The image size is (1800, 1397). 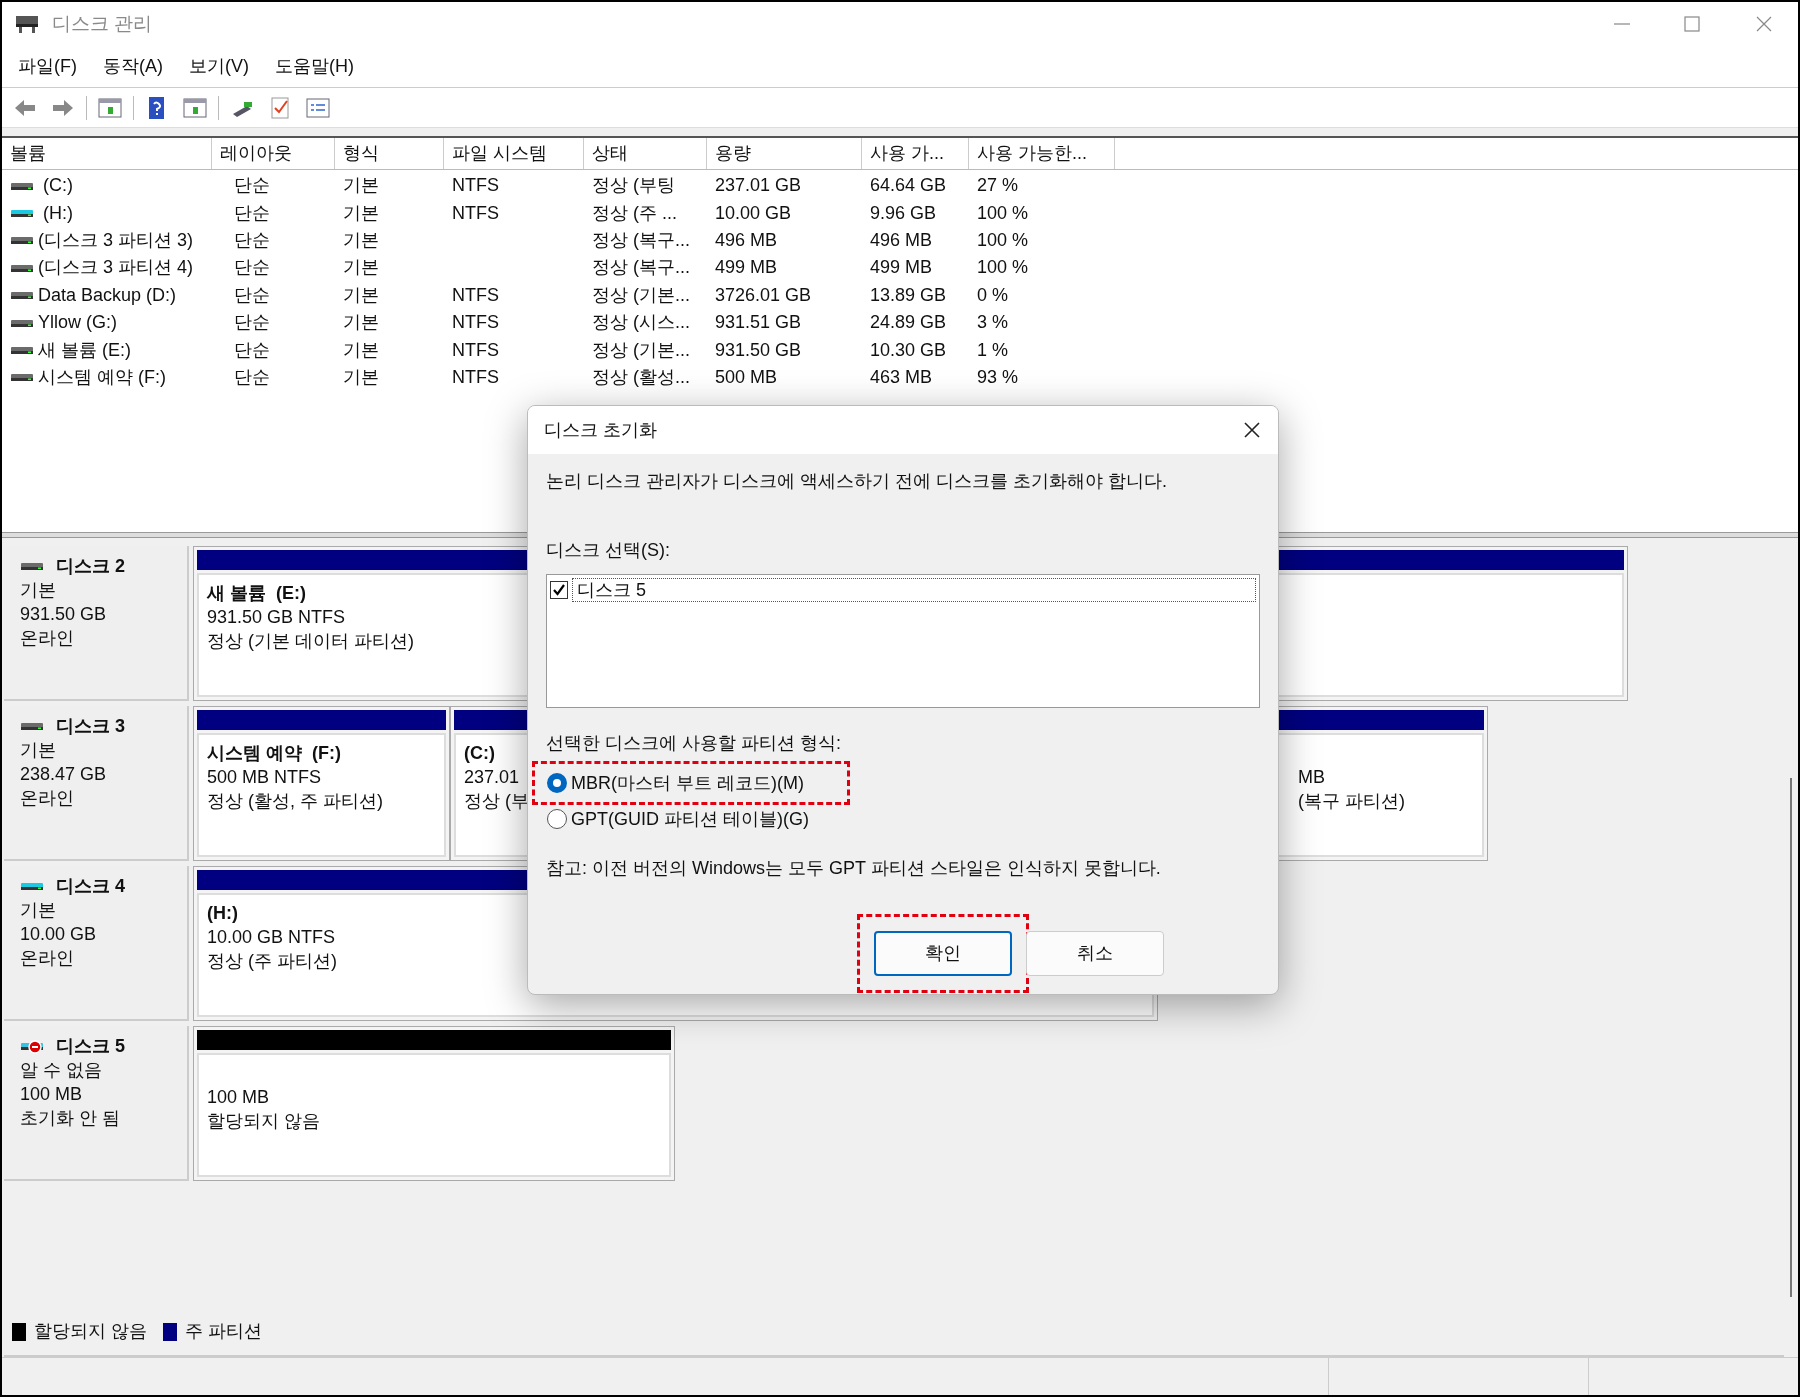 What do you see at coordinates (64, 614) in the screenshot?
I see `disk-size: 931.50 GB` at bounding box center [64, 614].